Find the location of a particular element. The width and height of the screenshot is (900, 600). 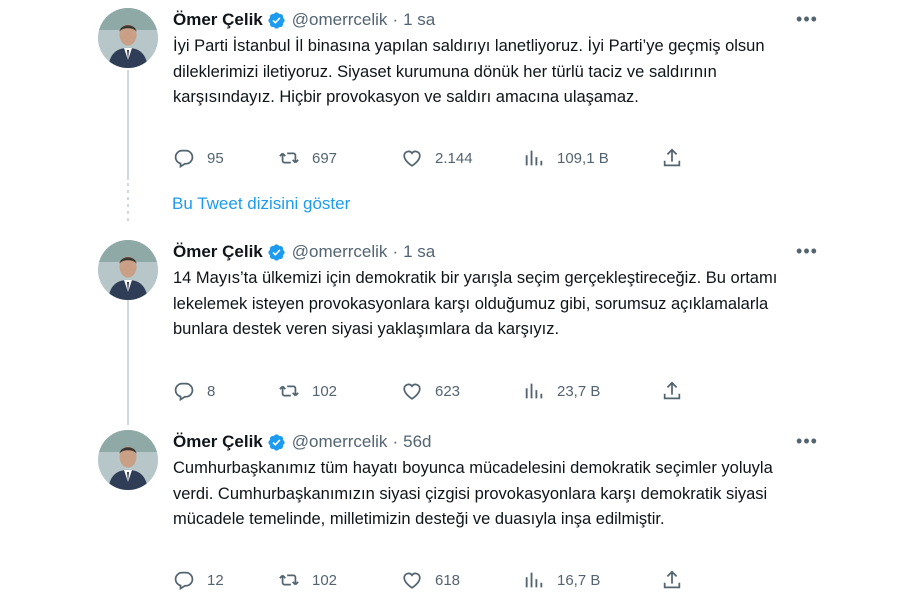

views-button: 109,1 B is located at coordinates (592, 158).